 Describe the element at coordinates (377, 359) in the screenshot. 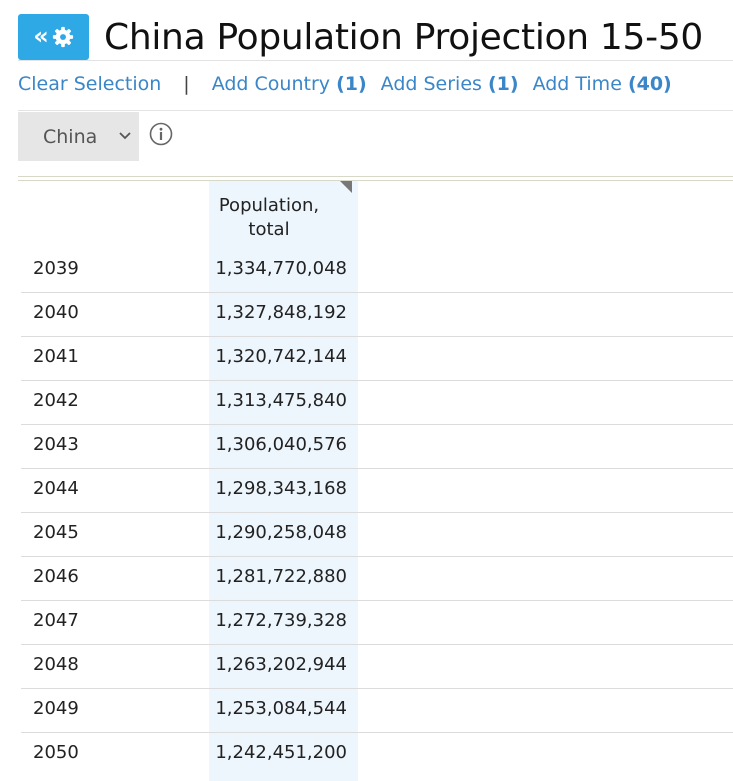

I see `table-row: 2041 1,320,742,144` at that location.